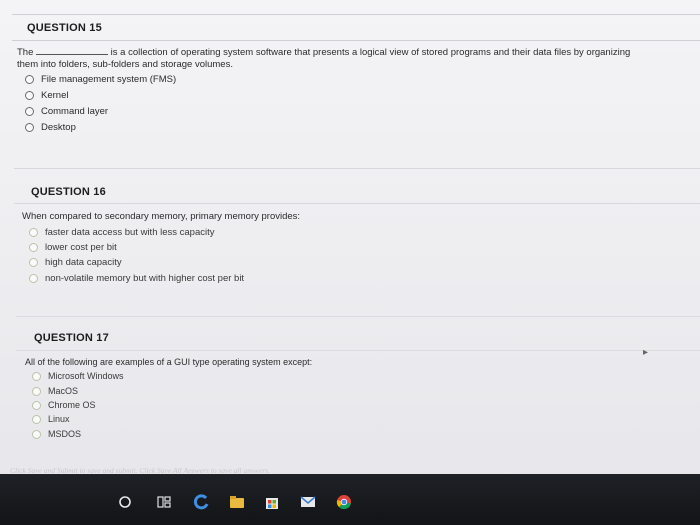 The height and width of the screenshot is (525, 700). I want to click on q15-option-4: Desktop, so click(50, 127).